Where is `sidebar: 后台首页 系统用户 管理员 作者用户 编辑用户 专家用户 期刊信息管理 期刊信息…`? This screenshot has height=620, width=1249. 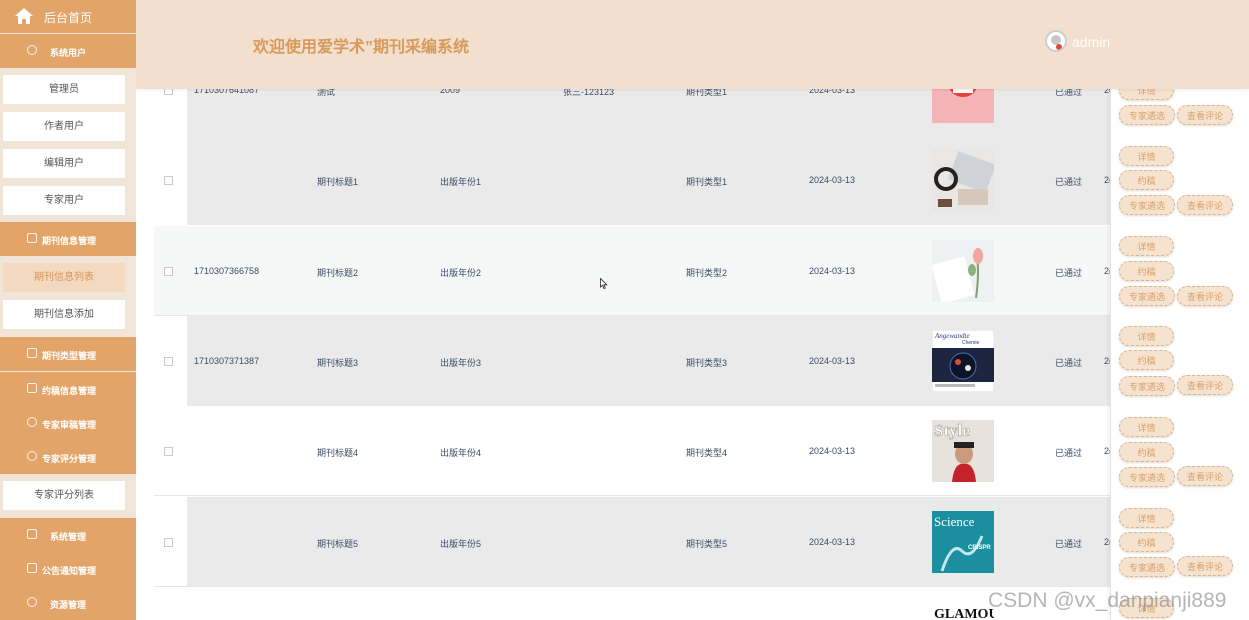
sidebar: 后台首页 系统用户 管理员 作者用户 编辑用户 专家用户 期刊信息管理 期刊信息… is located at coordinates (68, 310).